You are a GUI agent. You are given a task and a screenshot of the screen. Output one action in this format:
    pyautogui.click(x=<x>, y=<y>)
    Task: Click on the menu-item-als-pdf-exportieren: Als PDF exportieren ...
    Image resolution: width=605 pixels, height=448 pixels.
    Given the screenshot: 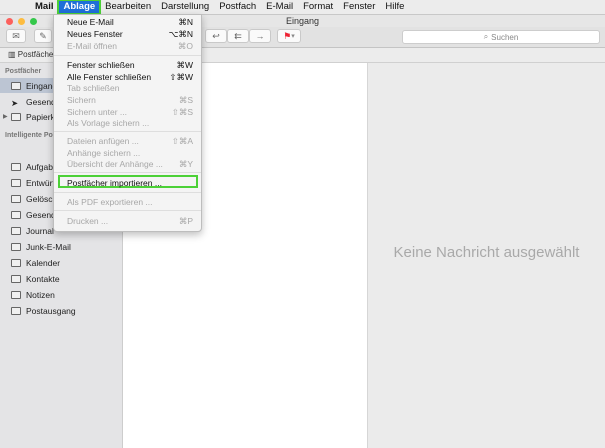 What is the action you would take?
    pyautogui.click(x=127, y=202)
    